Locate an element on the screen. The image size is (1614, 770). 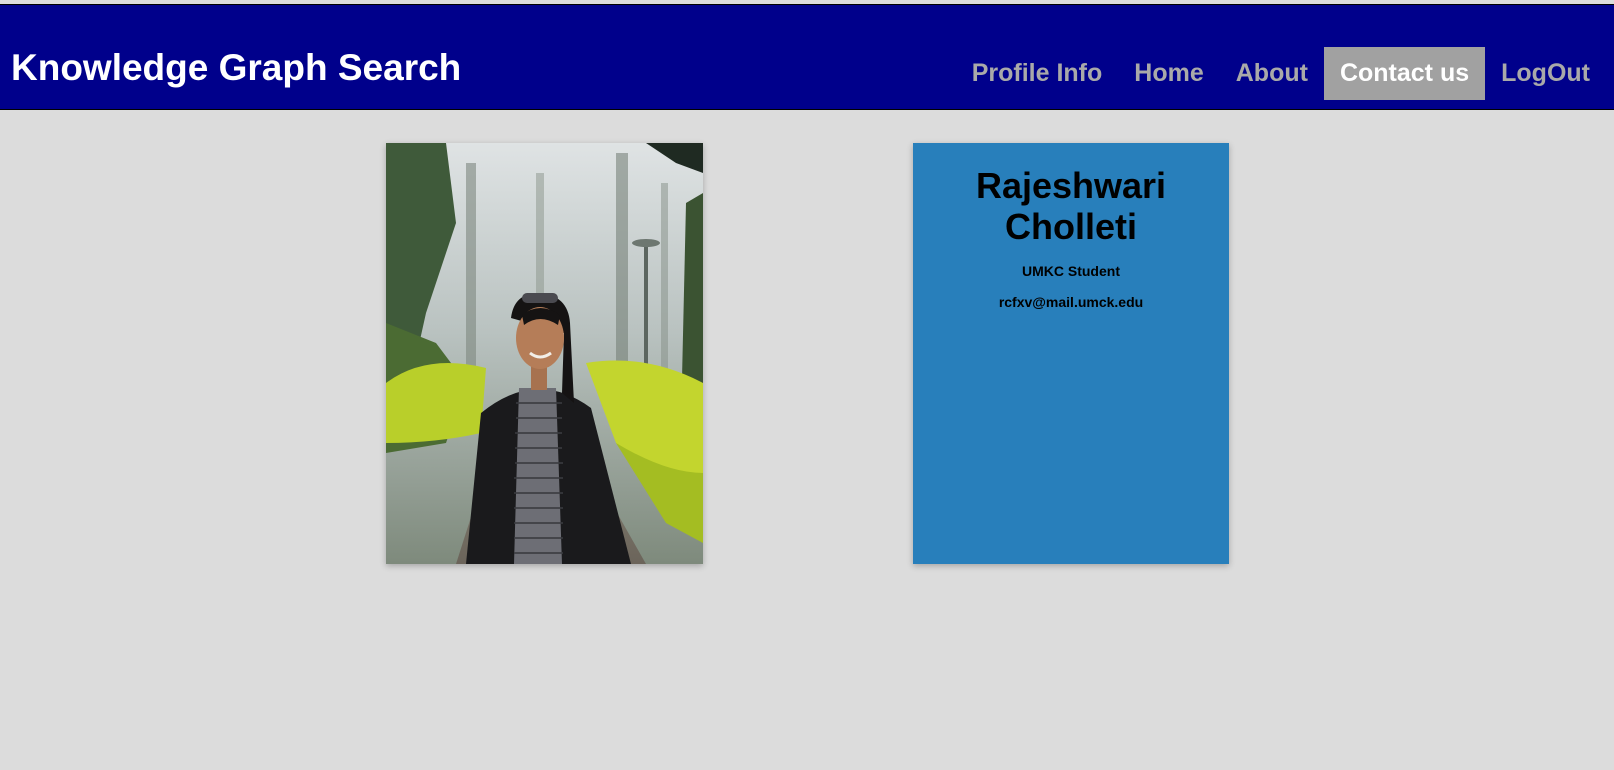
nav-link-logout: LogOut is located at coordinates (1549, 73).